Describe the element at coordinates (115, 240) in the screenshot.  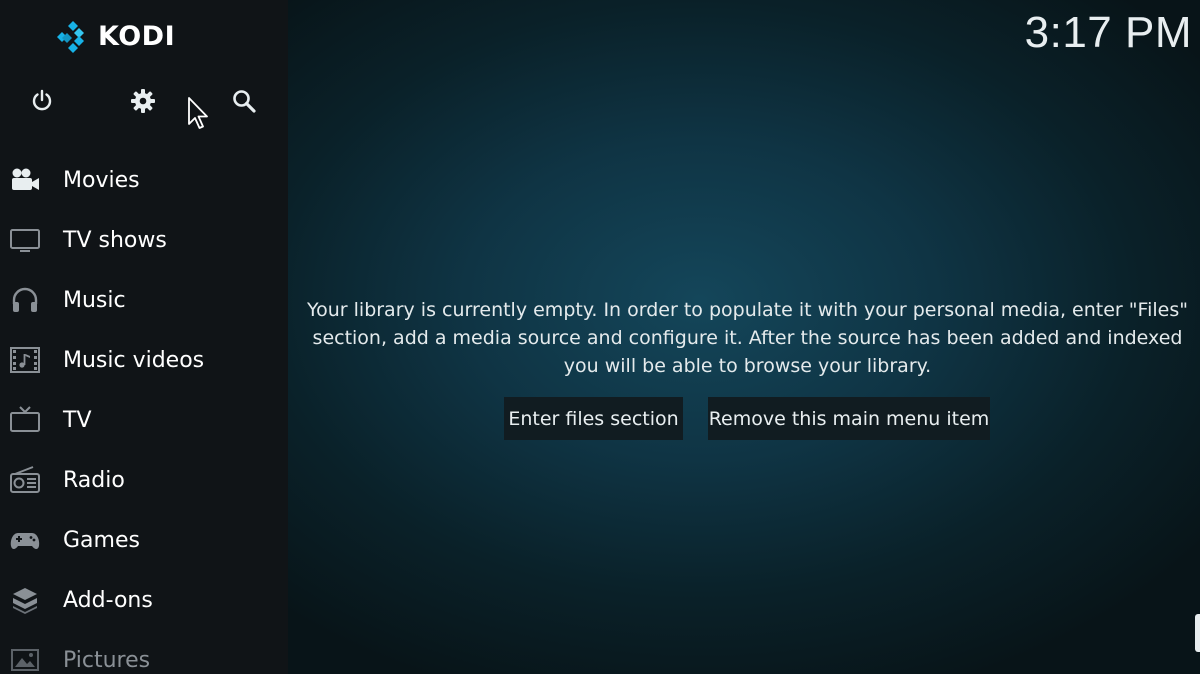
I see `menu-item-label: TV shows` at that location.